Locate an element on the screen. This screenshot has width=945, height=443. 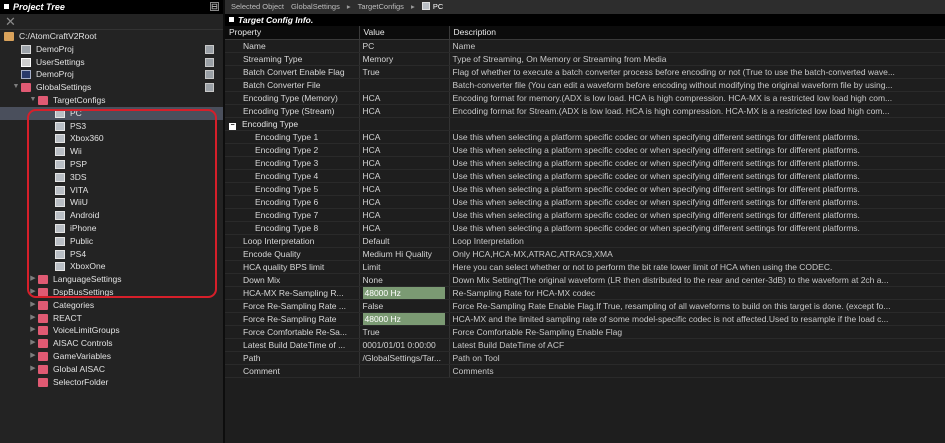
close-icon: ✕ is located at coordinates (10, 22).